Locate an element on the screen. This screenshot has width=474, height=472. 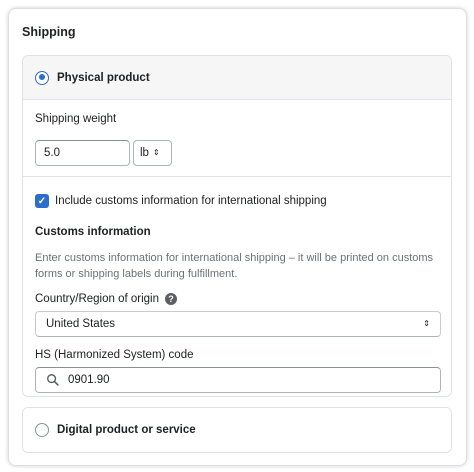
country-origin-label: Country/Region of origin is located at coordinates (97, 299).